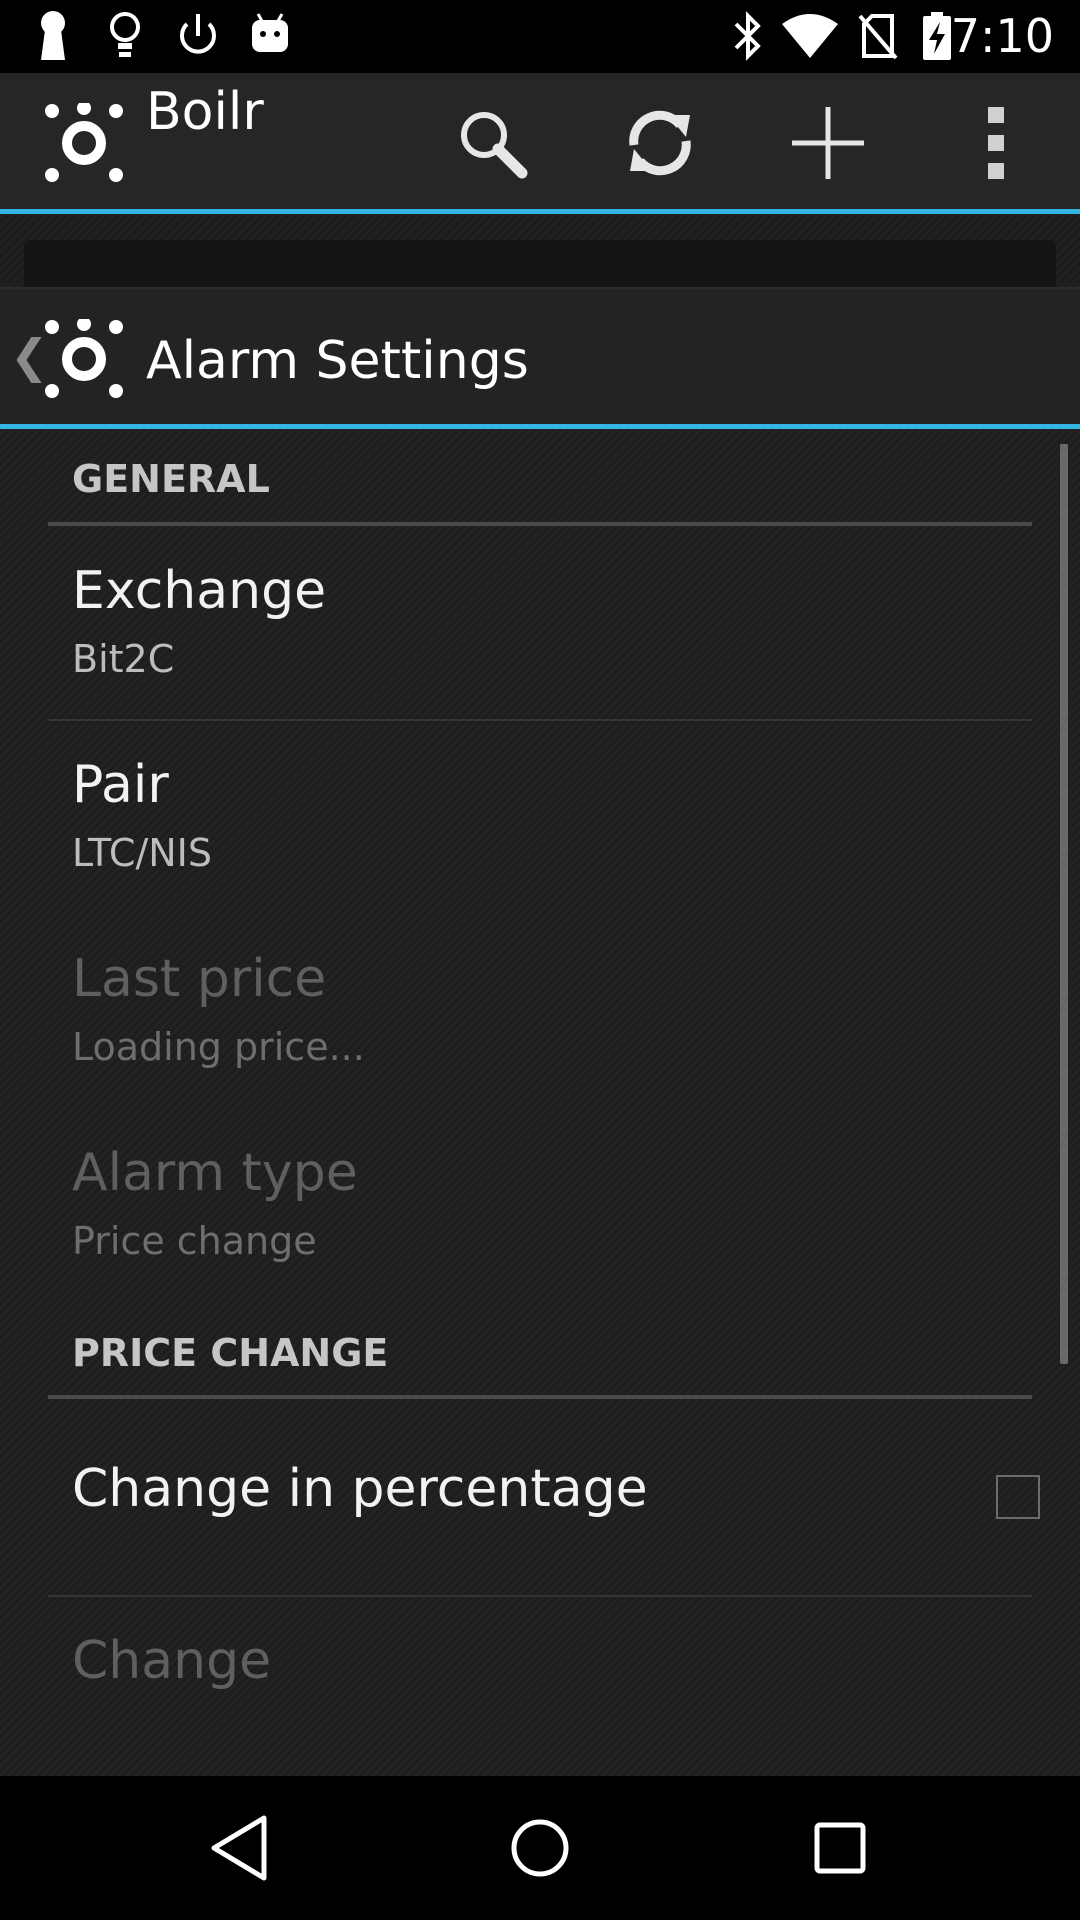  I want to click on pref-title: Change, so click(172, 1661).